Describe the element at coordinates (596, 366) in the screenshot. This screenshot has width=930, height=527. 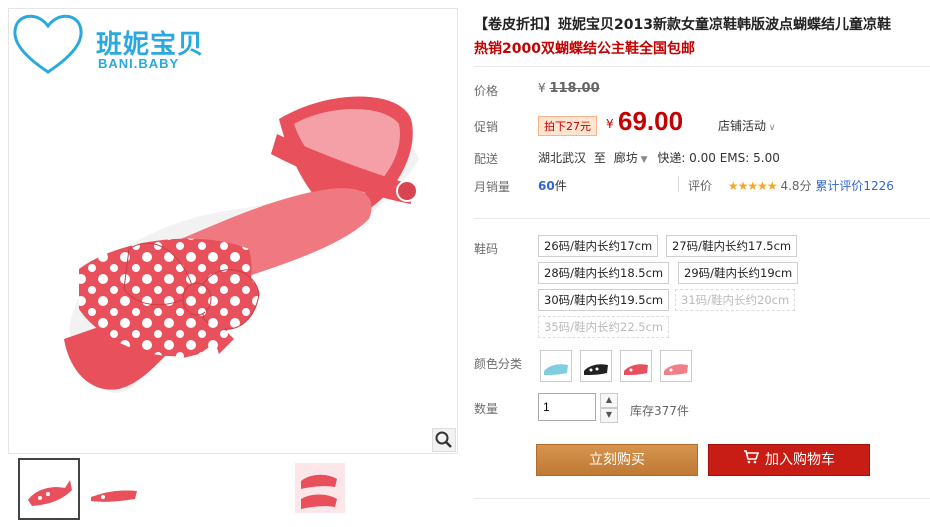
I see `color-swatch-black` at that location.